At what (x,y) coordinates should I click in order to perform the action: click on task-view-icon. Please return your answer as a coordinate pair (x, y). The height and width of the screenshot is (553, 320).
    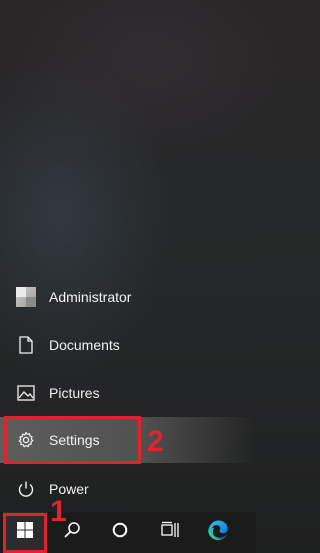
    Looking at the image, I should click on (170, 532).